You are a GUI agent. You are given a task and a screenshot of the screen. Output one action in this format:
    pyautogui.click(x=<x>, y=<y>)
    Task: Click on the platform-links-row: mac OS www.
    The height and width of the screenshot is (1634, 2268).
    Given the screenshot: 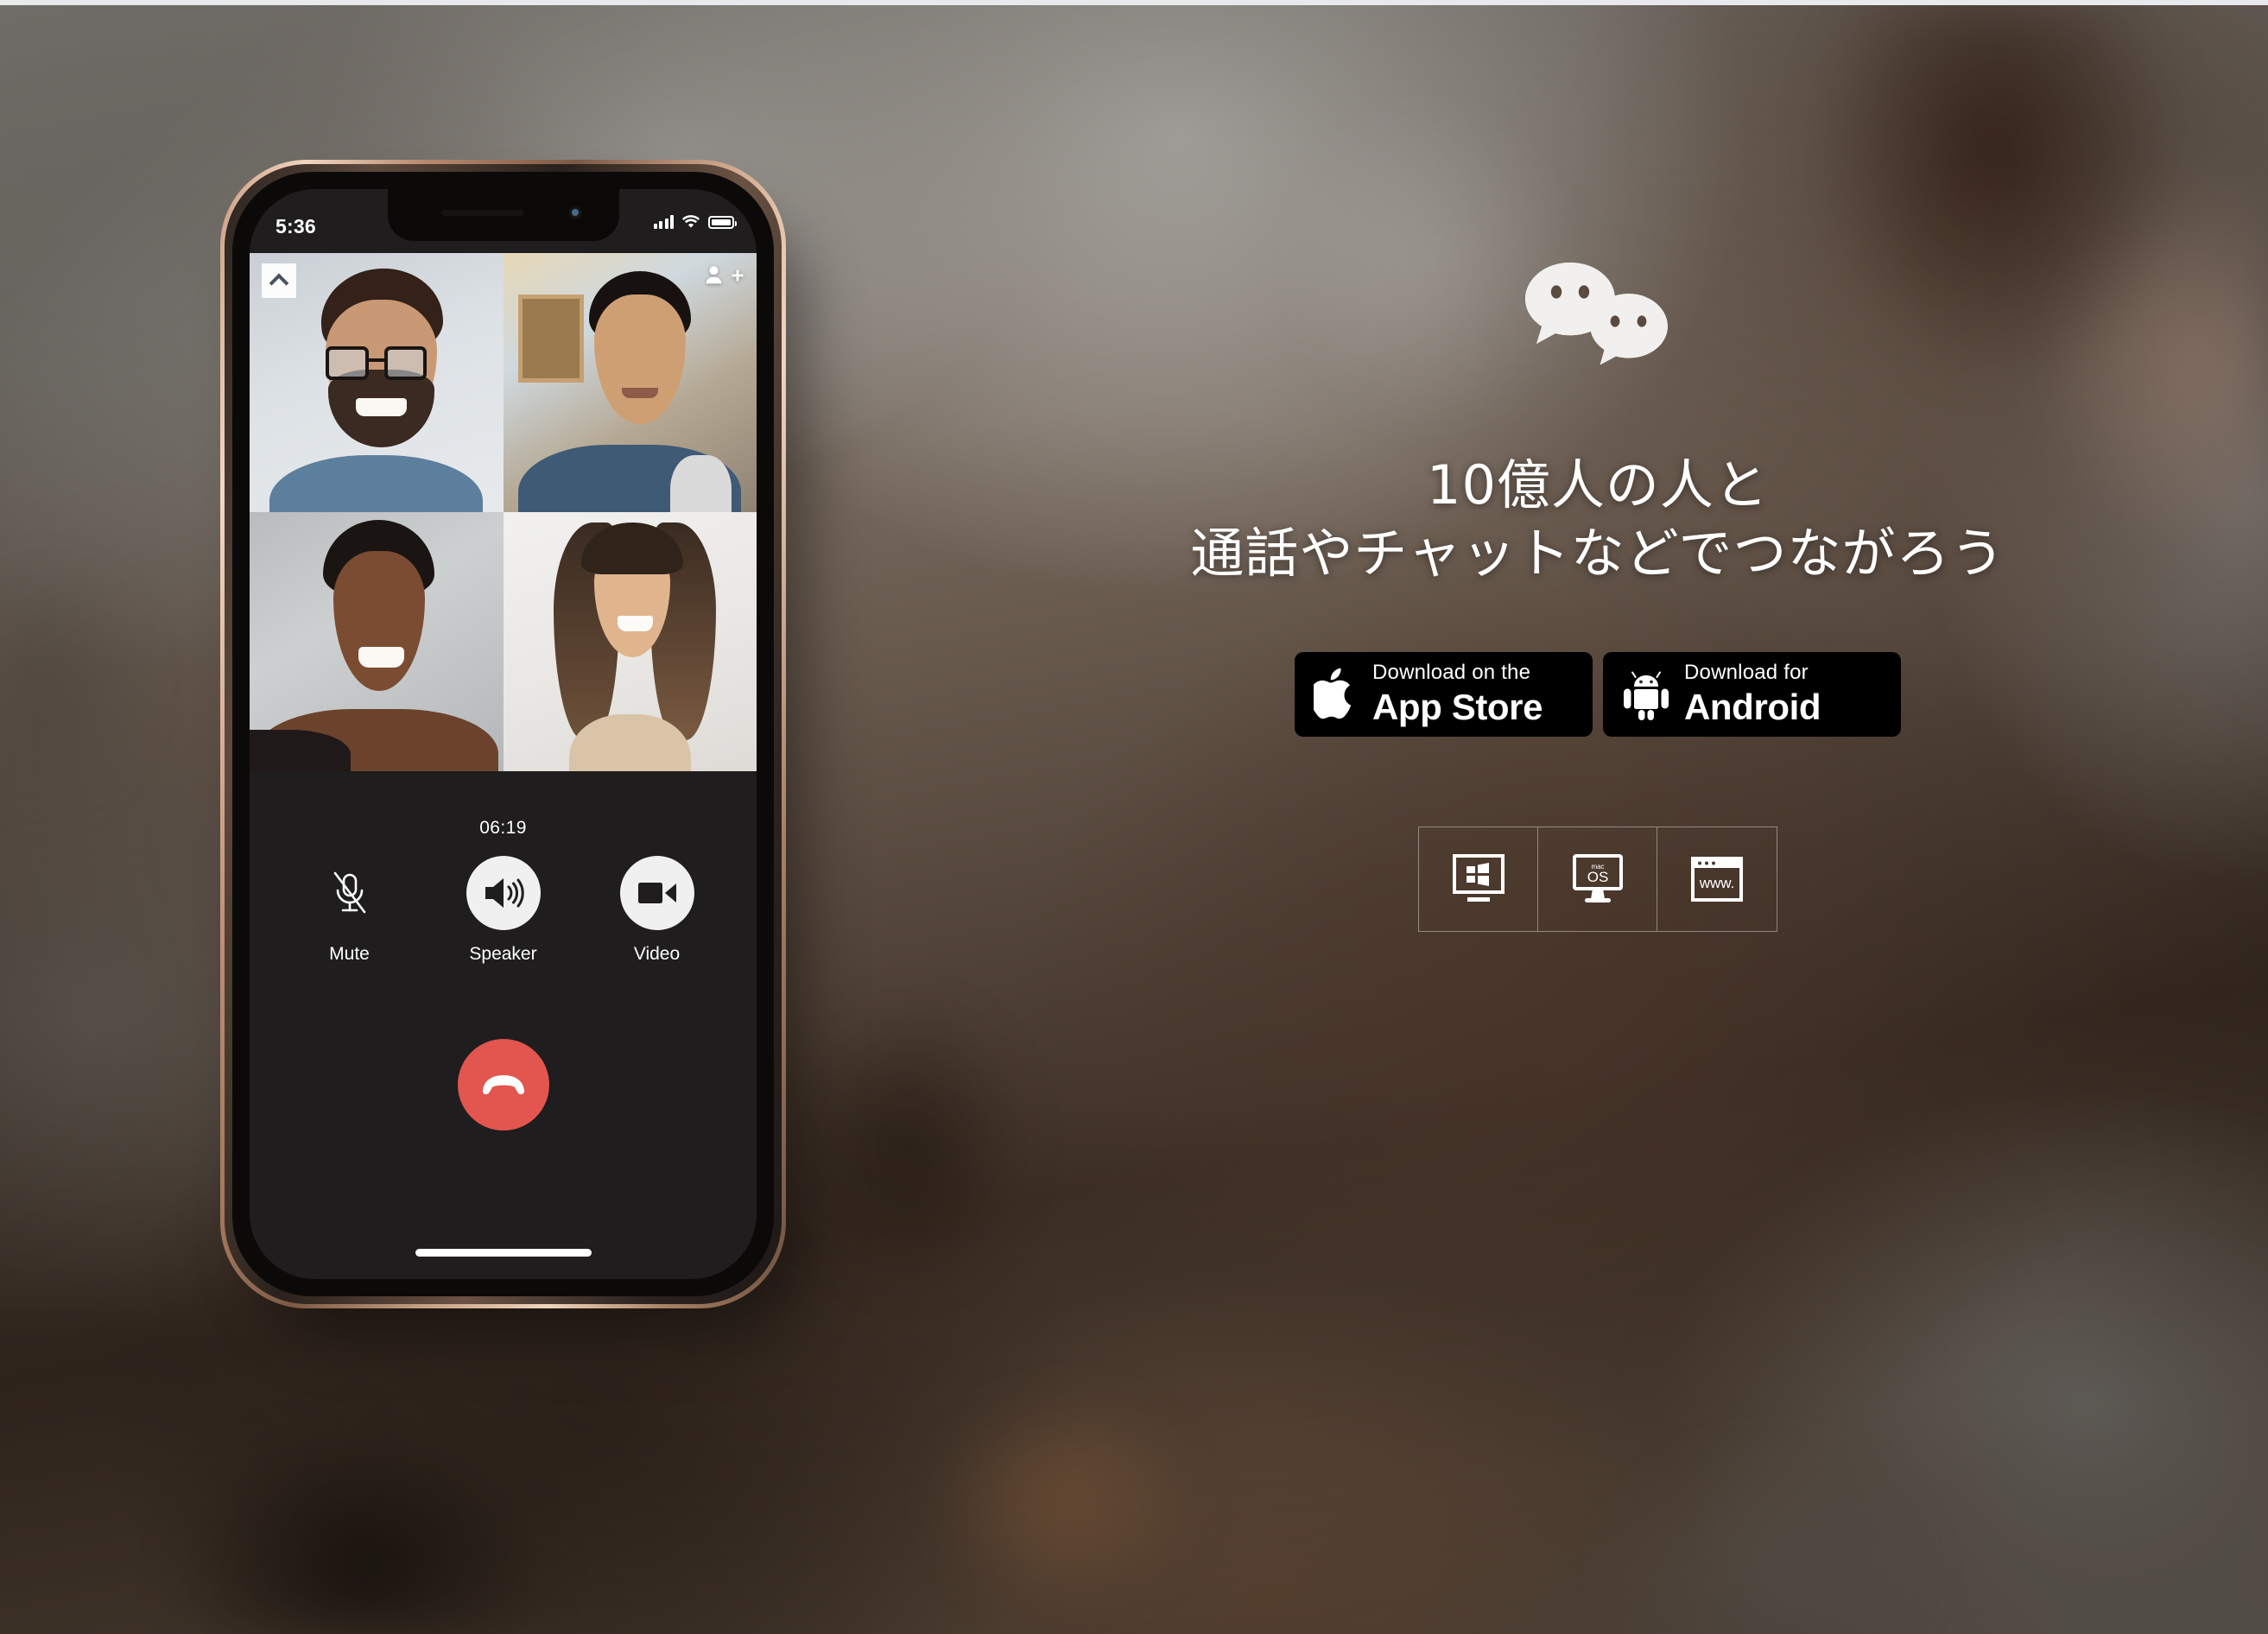 What is the action you would take?
    pyautogui.click(x=1597, y=879)
    